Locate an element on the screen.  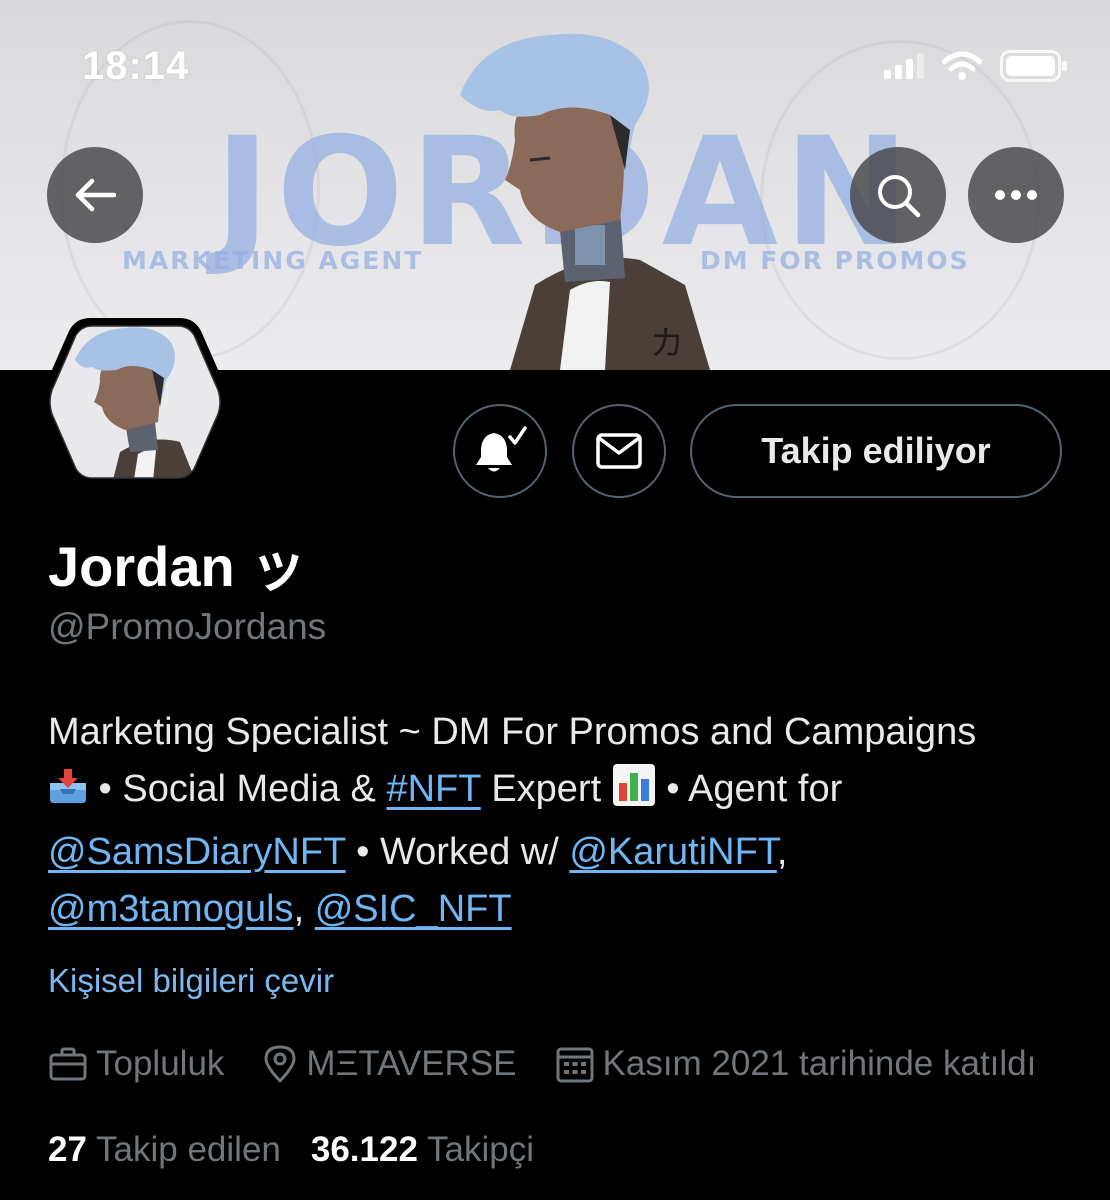
calendar-icon is located at coordinates (575, 1065).